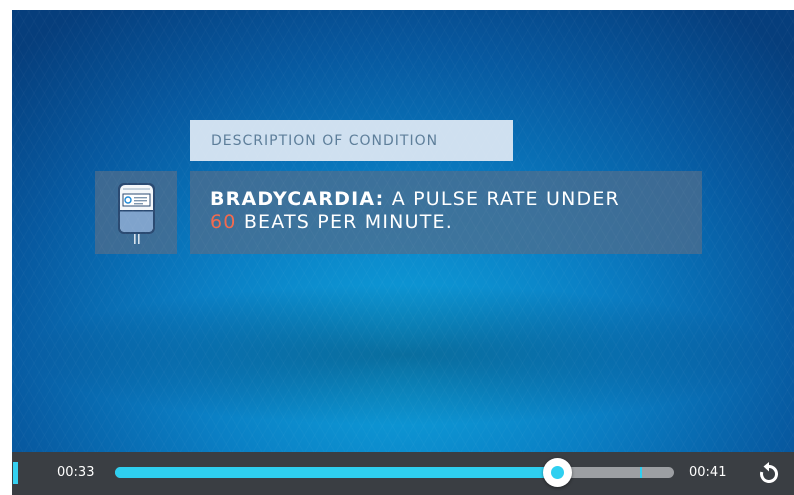 This screenshot has width=794, height=495. Describe the element at coordinates (76, 472) in the screenshot. I see `current-time: 00:33` at that location.